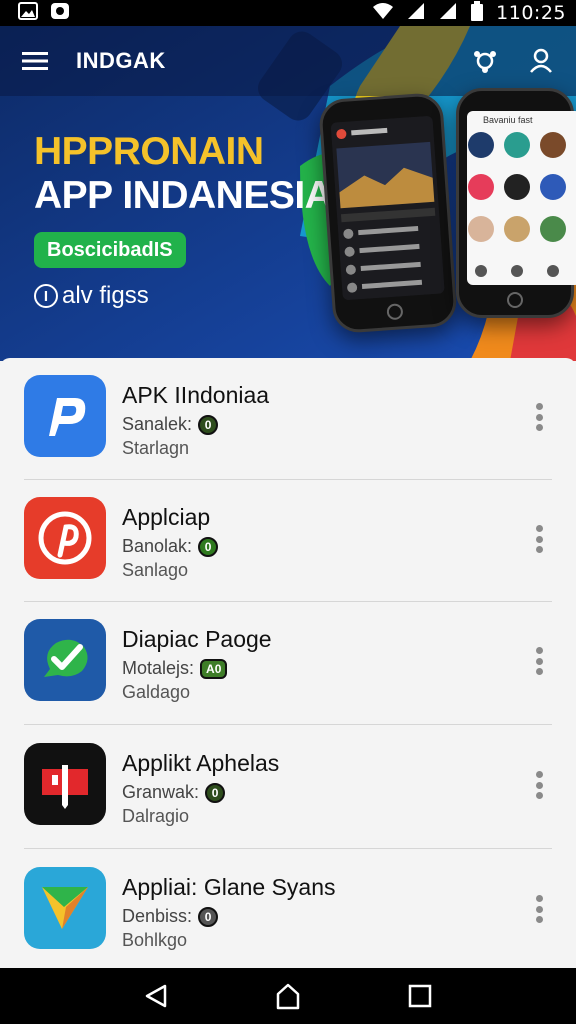  I want to click on p-logo-icon, so click(65, 416).